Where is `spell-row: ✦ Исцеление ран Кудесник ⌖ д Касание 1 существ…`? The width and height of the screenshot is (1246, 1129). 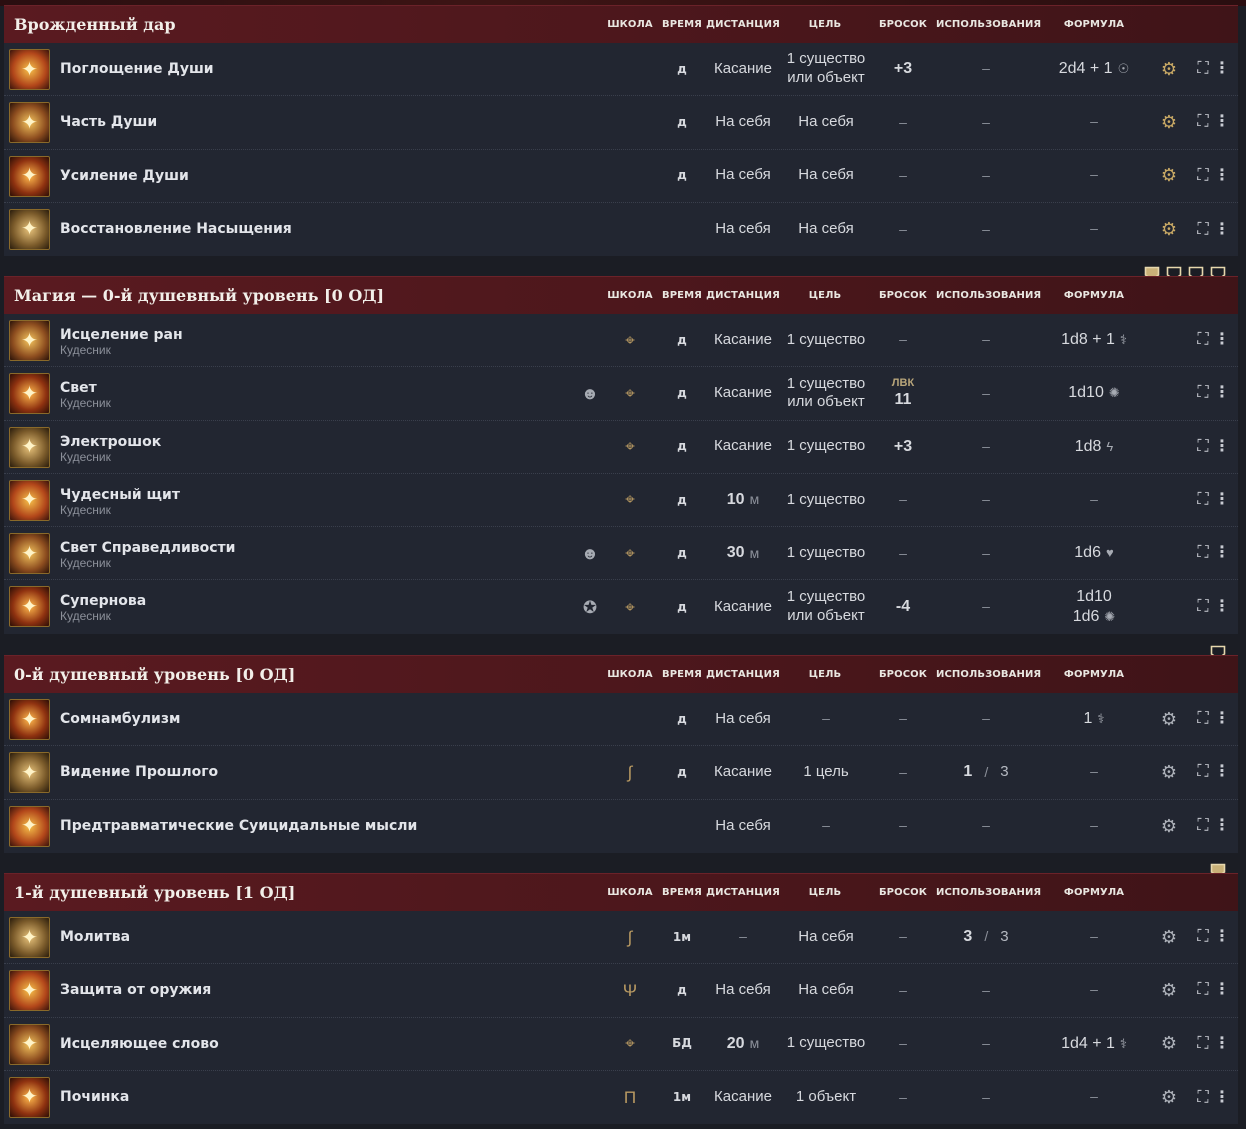 spell-row: ✦ Исцеление ран Кудесник ⌖ д Касание 1 существ… is located at coordinates (621, 341).